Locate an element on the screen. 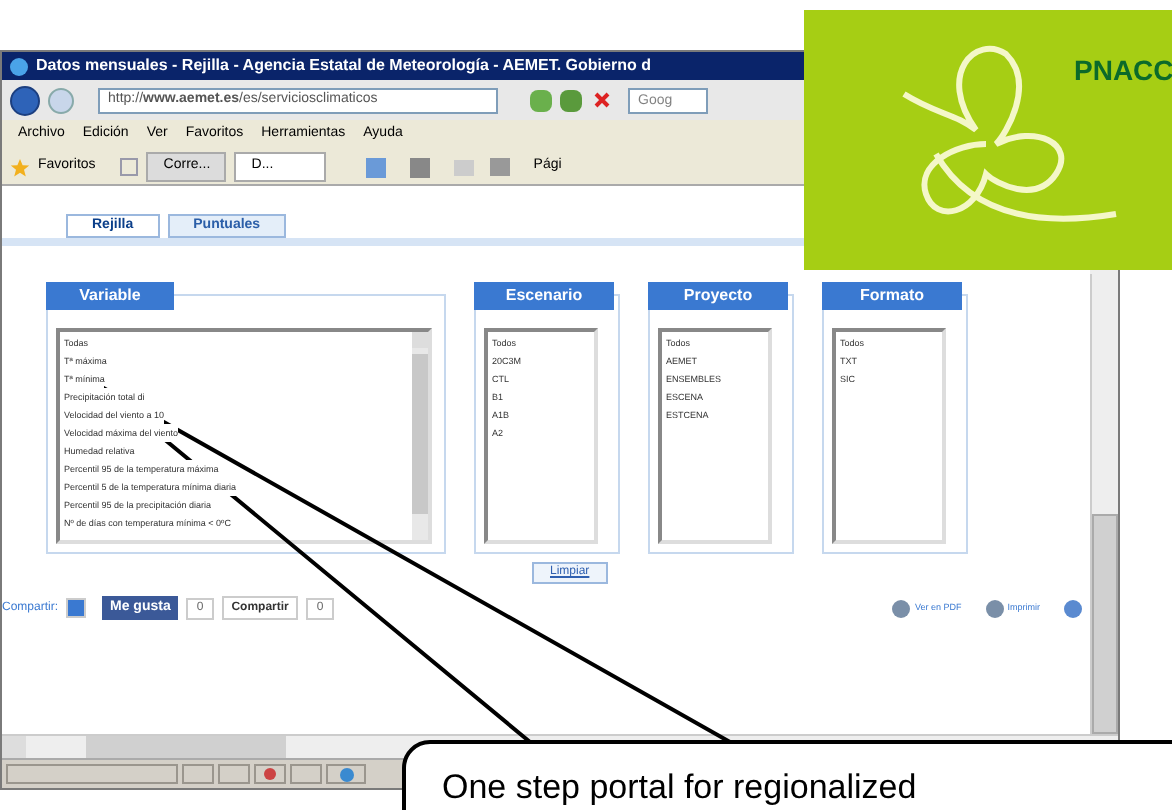 This screenshot has height=810, width=1172. panel-title: Formato is located at coordinates (892, 296).